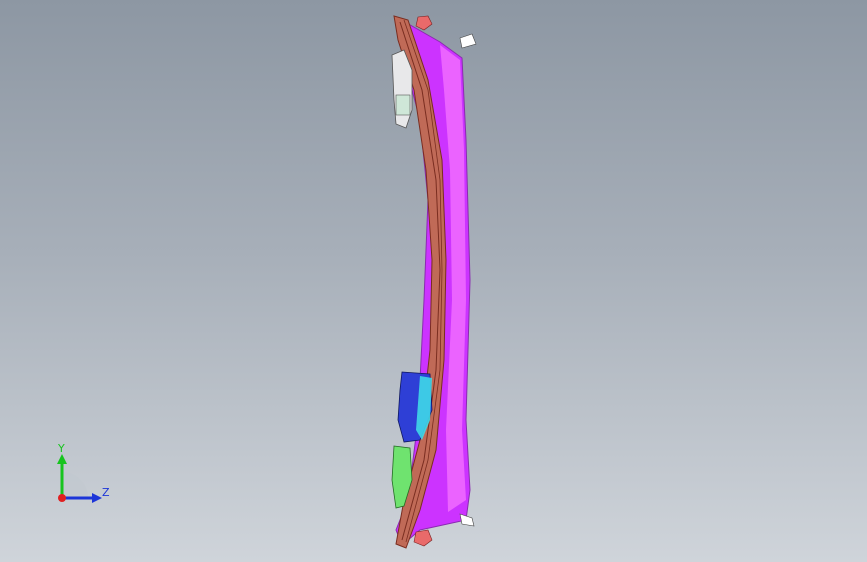 The height and width of the screenshot is (562, 867). What do you see at coordinates (62, 498) in the screenshot?
I see `triad-origin` at bounding box center [62, 498].